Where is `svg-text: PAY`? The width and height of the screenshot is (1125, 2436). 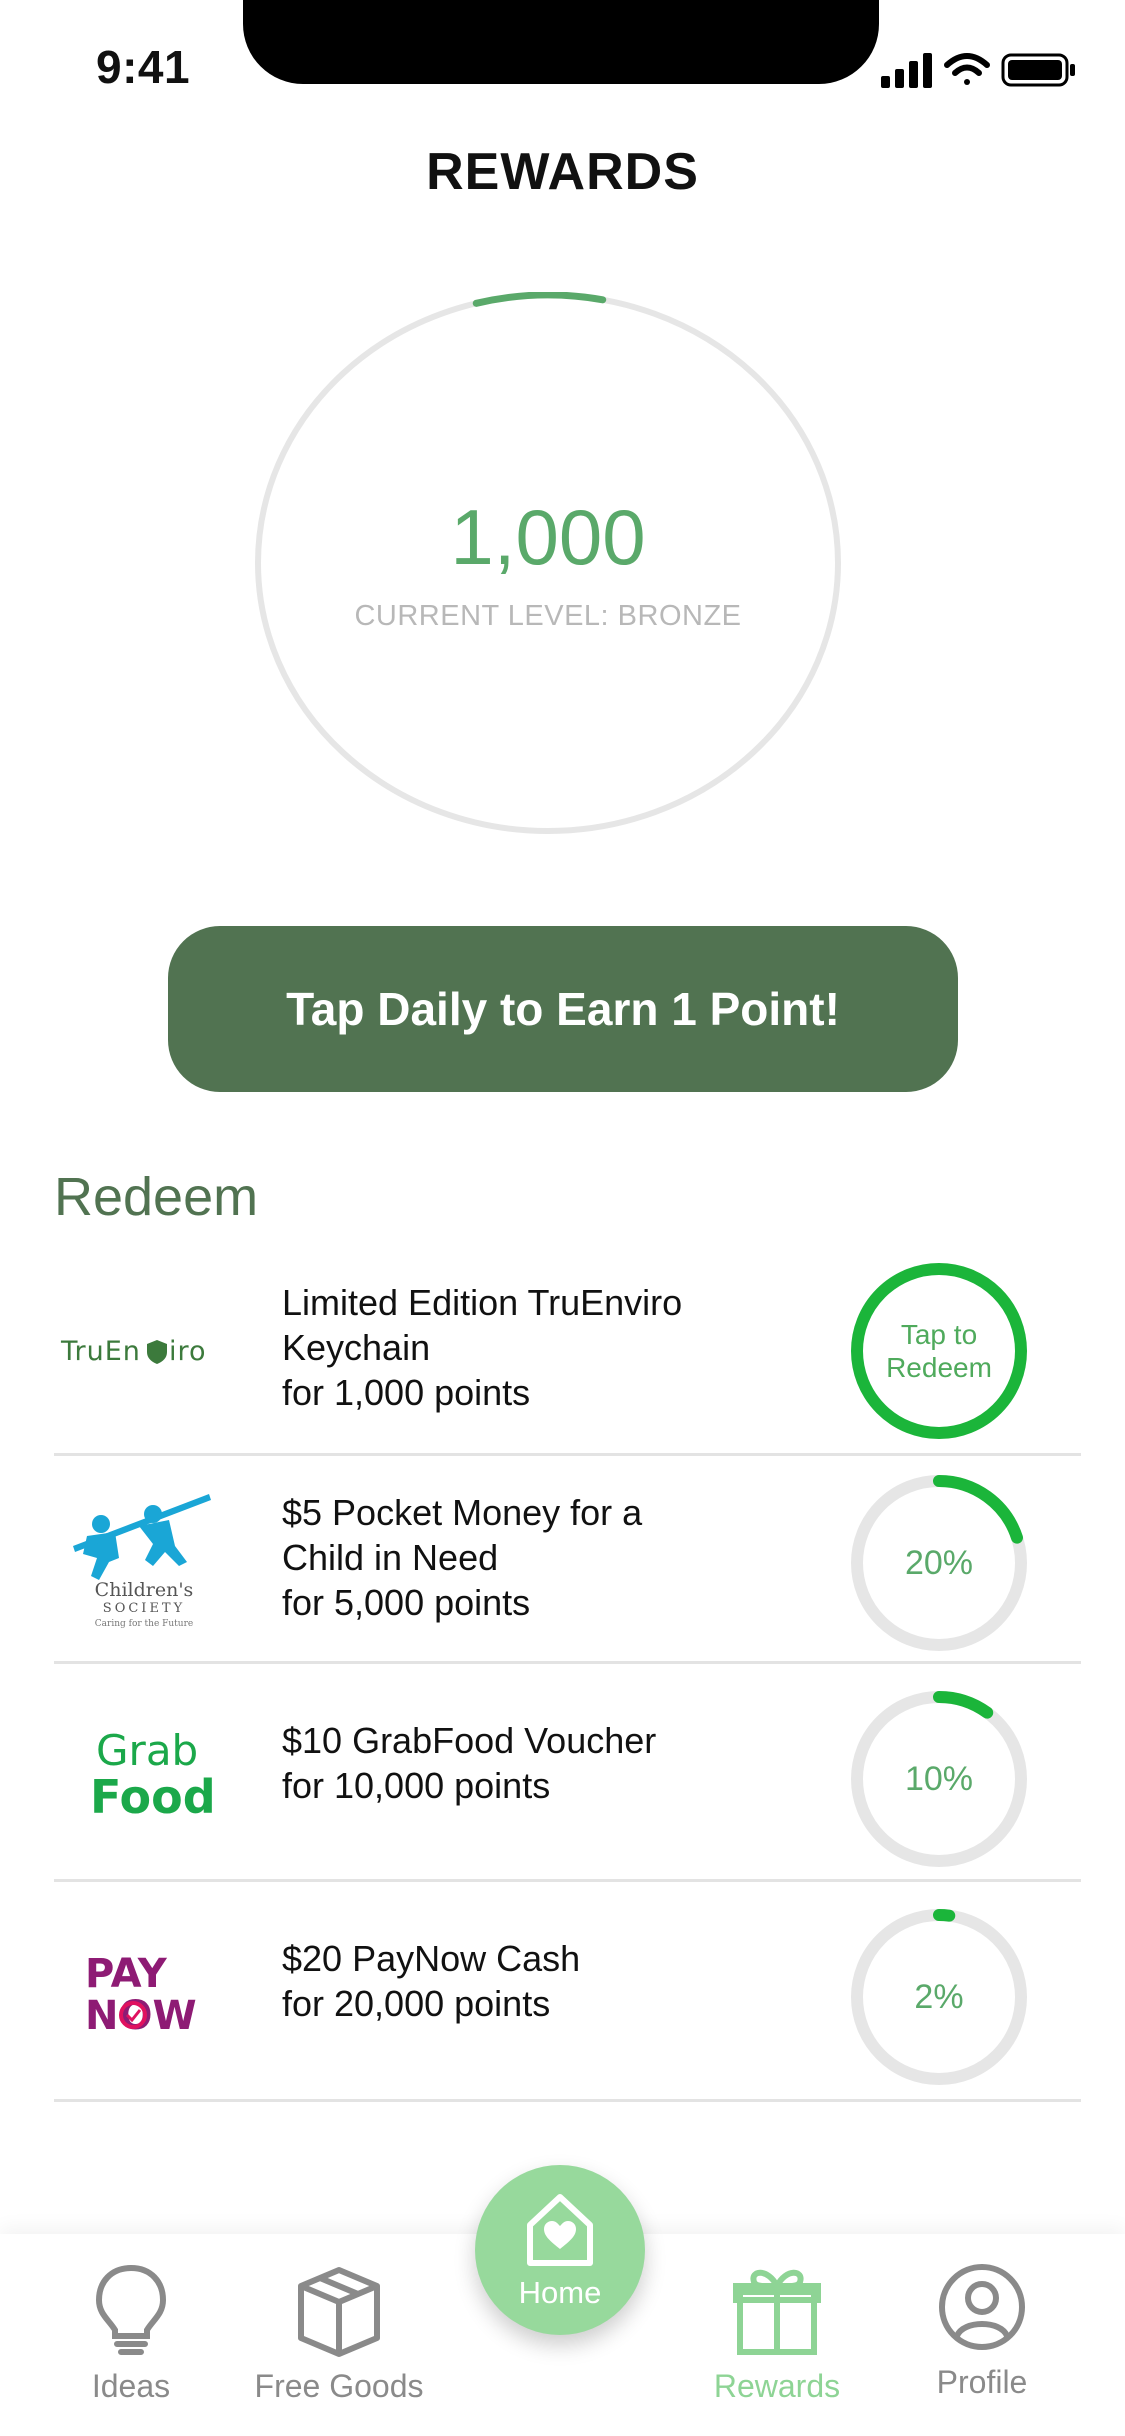 svg-text: PAY is located at coordinates (126, 1974).